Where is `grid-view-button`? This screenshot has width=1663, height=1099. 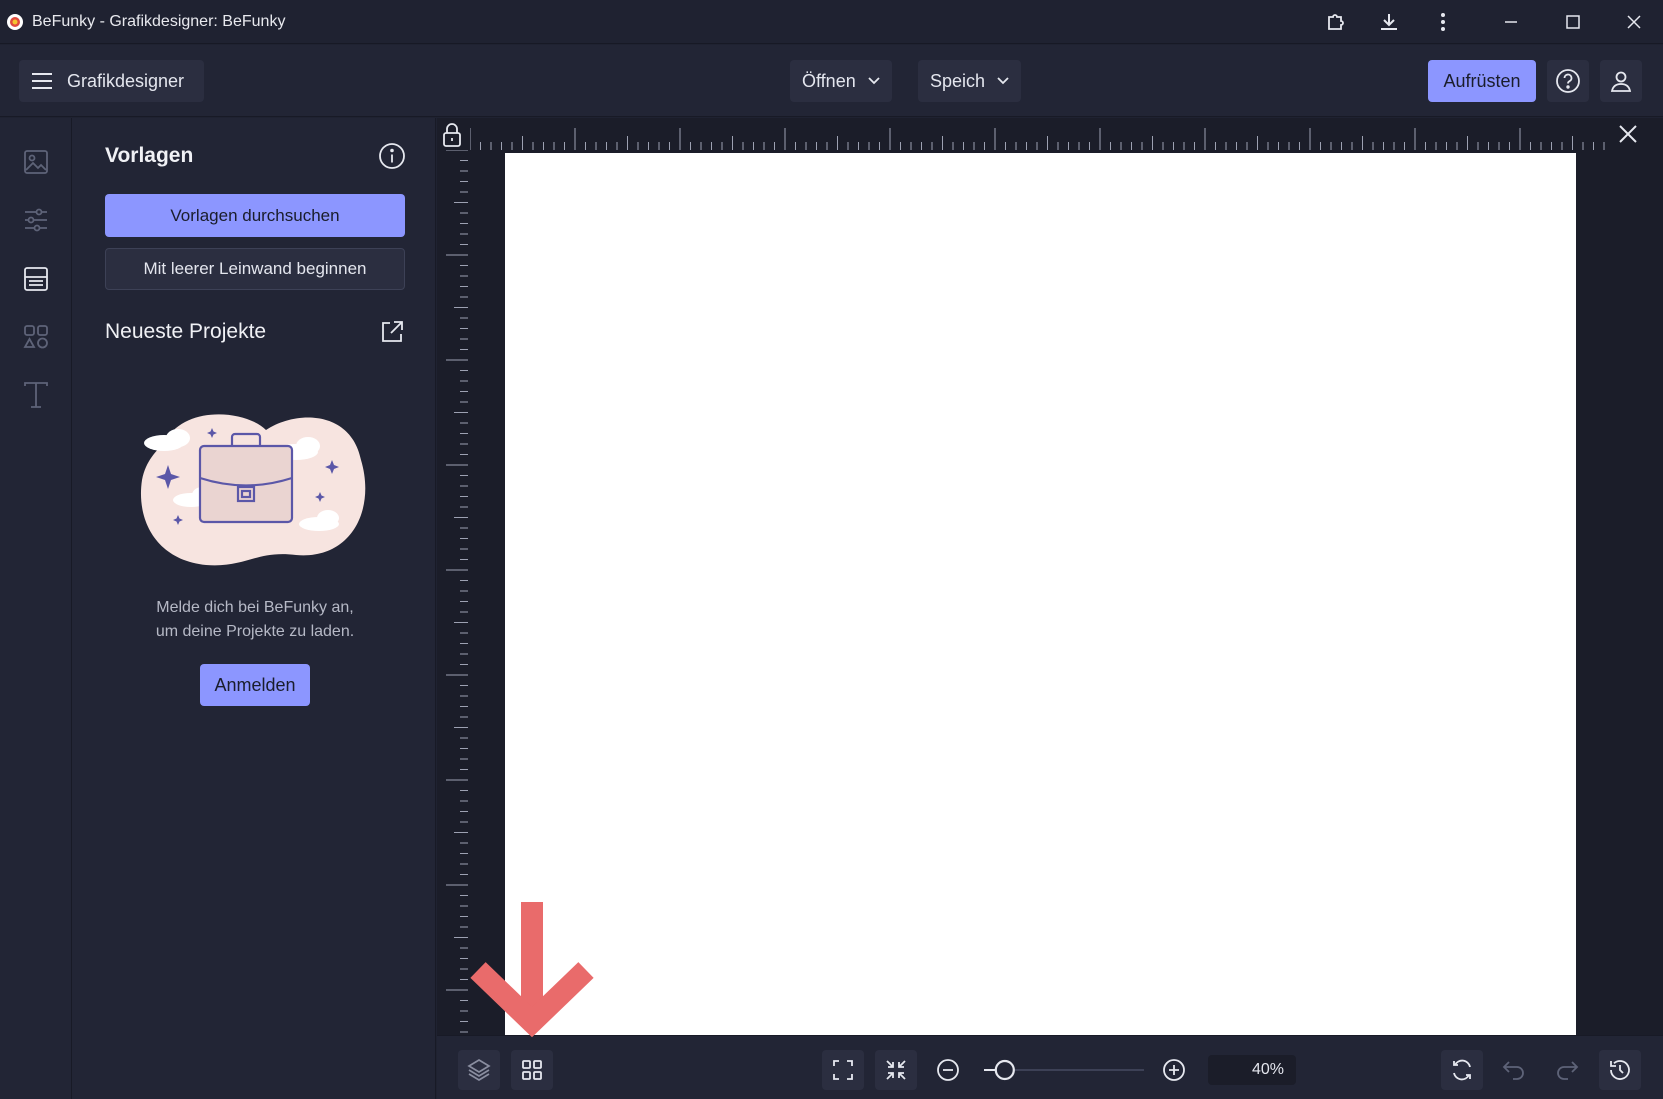 grid-view-button is located at coordinates (532, 1070).